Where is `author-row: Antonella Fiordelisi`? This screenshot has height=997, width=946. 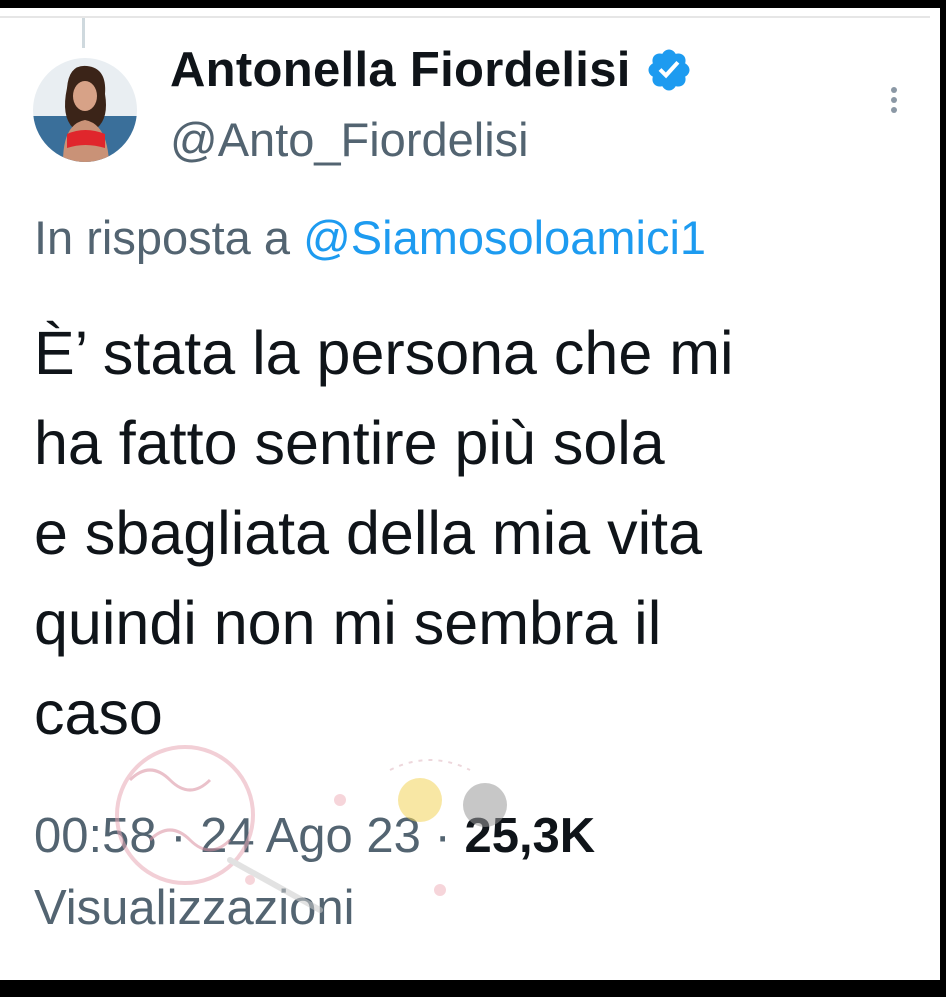 author-row: Antonella Fiordelisi is located at coordinates (431, 70).